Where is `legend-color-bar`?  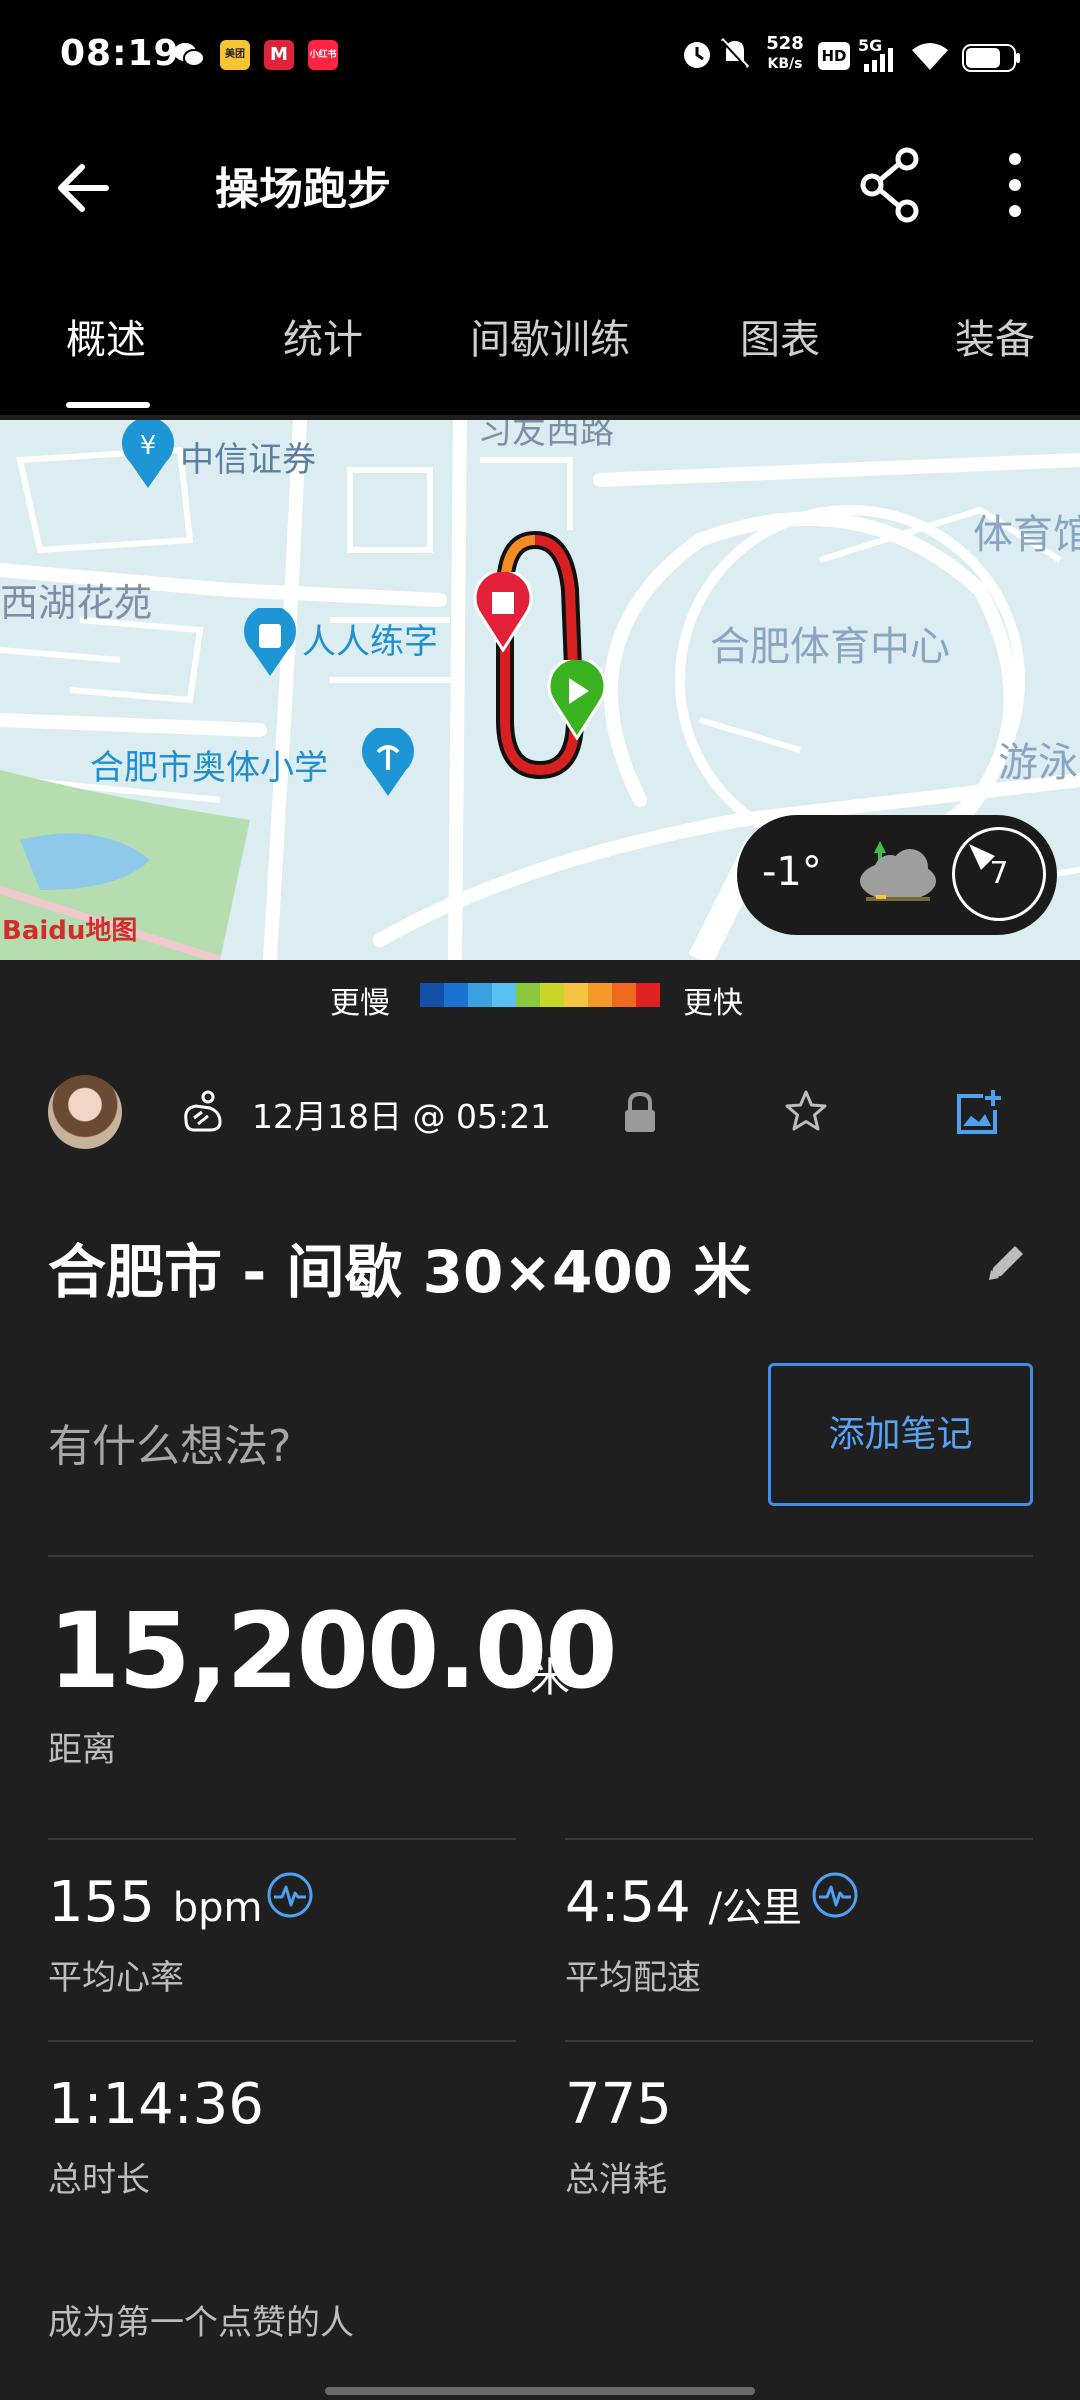 legend-color-bar is located at coordinates (540, 995).